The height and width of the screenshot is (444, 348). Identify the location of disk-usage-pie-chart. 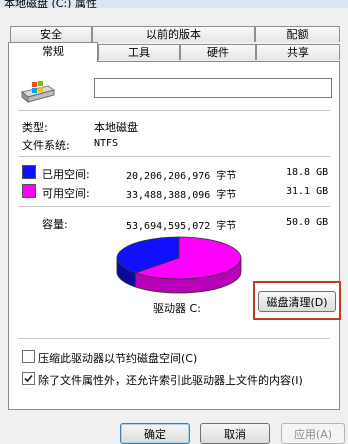
(179, 265).